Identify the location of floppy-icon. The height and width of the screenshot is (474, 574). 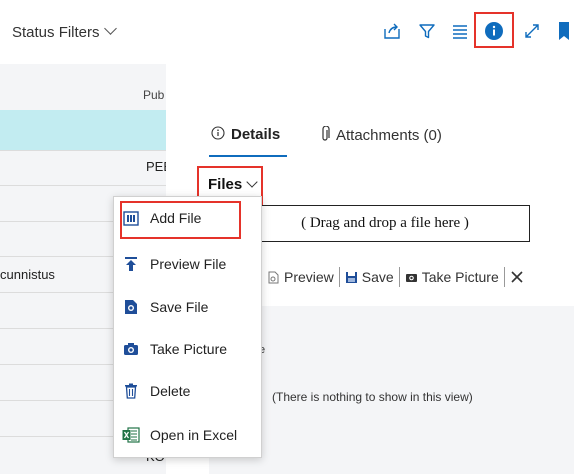
(351, 277).